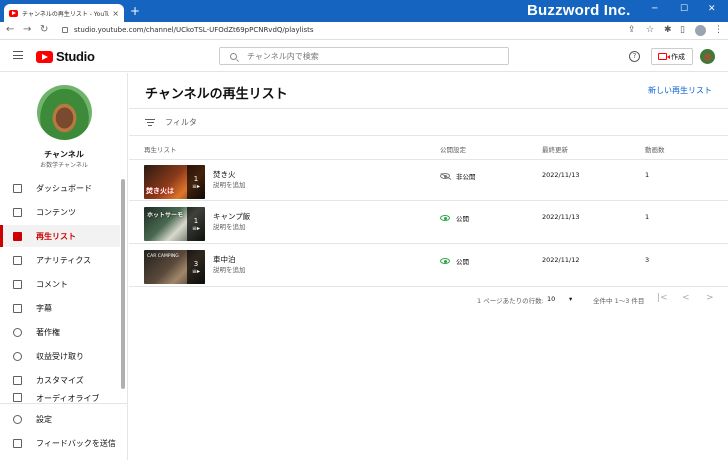 This screenshot has width=728, height=460. Describe the element at coordinates (17, 188) in the screenshot. I see `dashboard-icon` at that location.